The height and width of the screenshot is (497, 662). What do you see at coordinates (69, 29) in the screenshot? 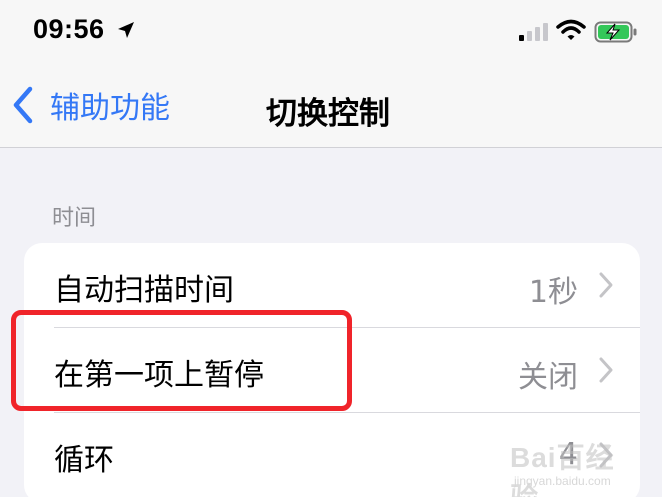
I see `status-time: 09:56` at bounding box center [69, 29].